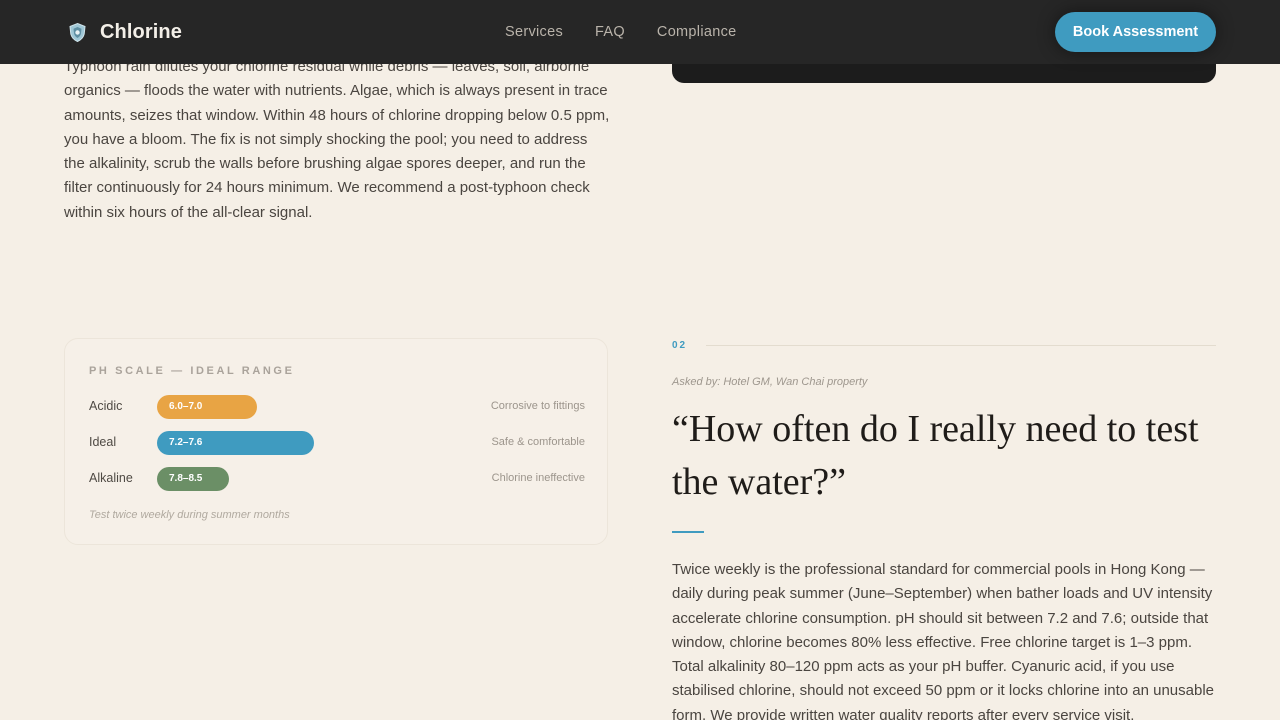 The image size is (1280, 720). Describe the element at coordinates (141, 32) in the screenshot. I see `brand-name: Chlorine` at that location.